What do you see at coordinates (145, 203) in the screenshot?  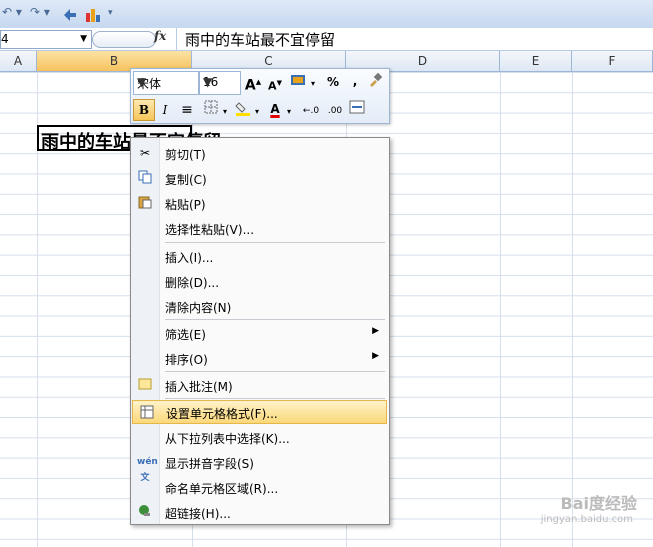 I see `paste-icon` at bounding box center [145, 203].